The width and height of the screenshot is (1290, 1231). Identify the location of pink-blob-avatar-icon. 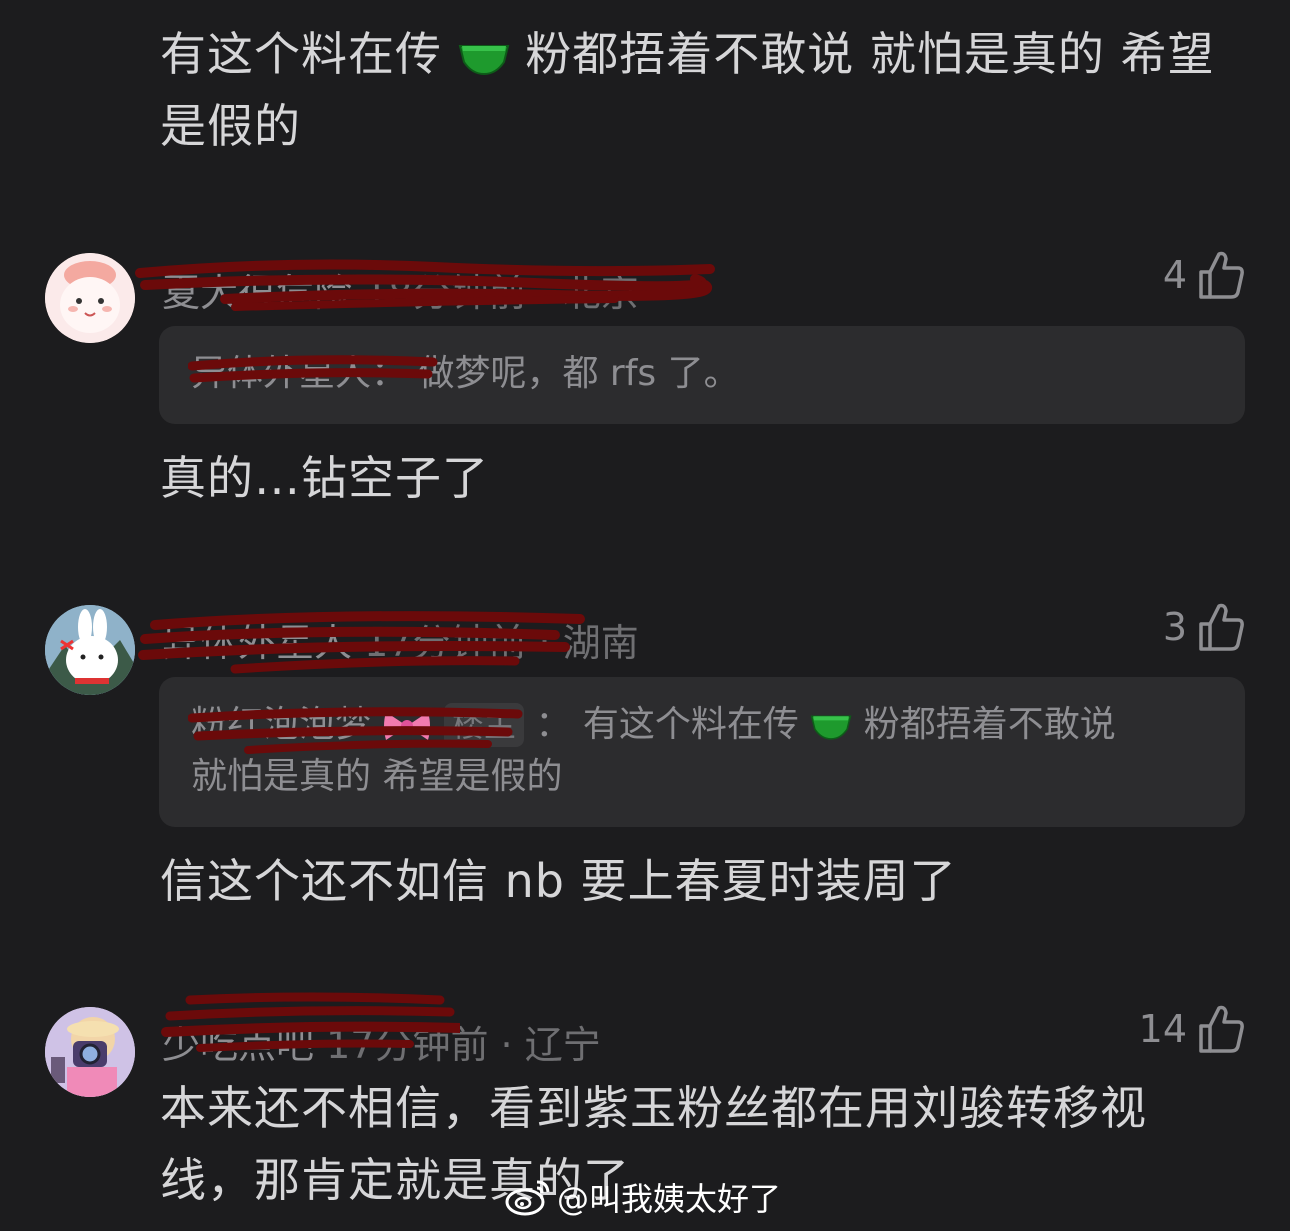
(90, 298).